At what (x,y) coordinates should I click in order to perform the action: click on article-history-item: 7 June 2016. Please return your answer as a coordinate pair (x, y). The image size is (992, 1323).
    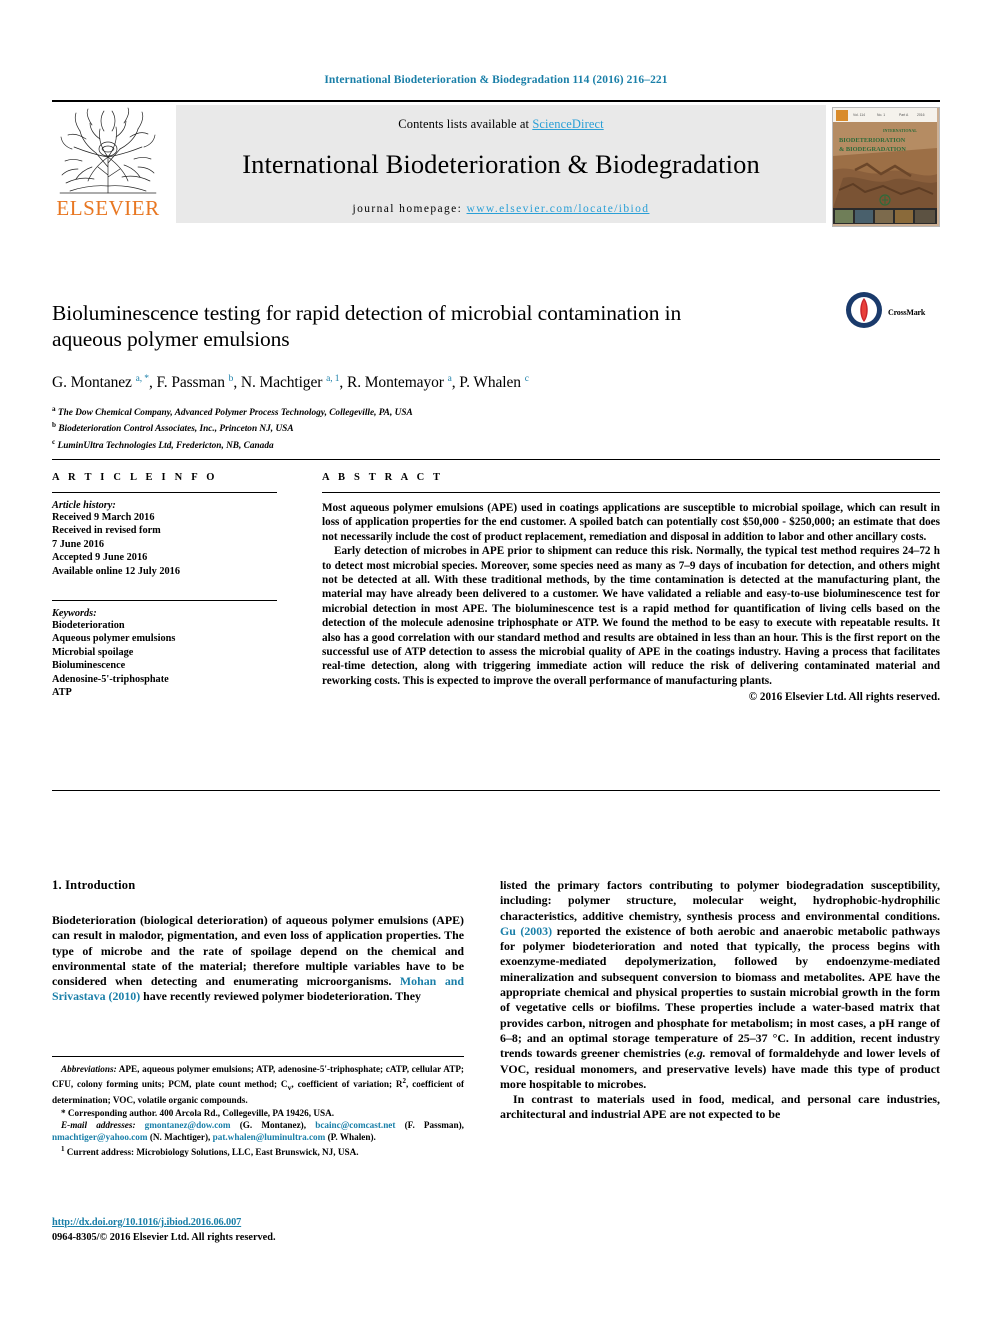
    Looking at the image, I should click on (78, 544).